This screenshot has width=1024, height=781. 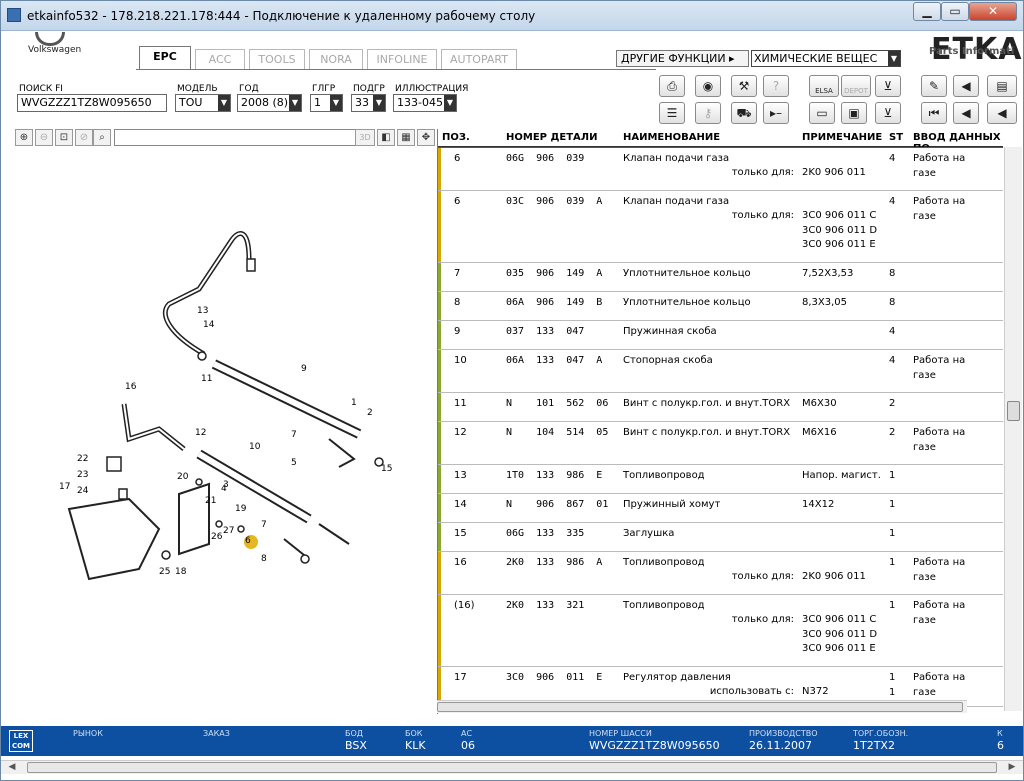 I want to click on move-icon: ✥, so click(x=426, y=137).